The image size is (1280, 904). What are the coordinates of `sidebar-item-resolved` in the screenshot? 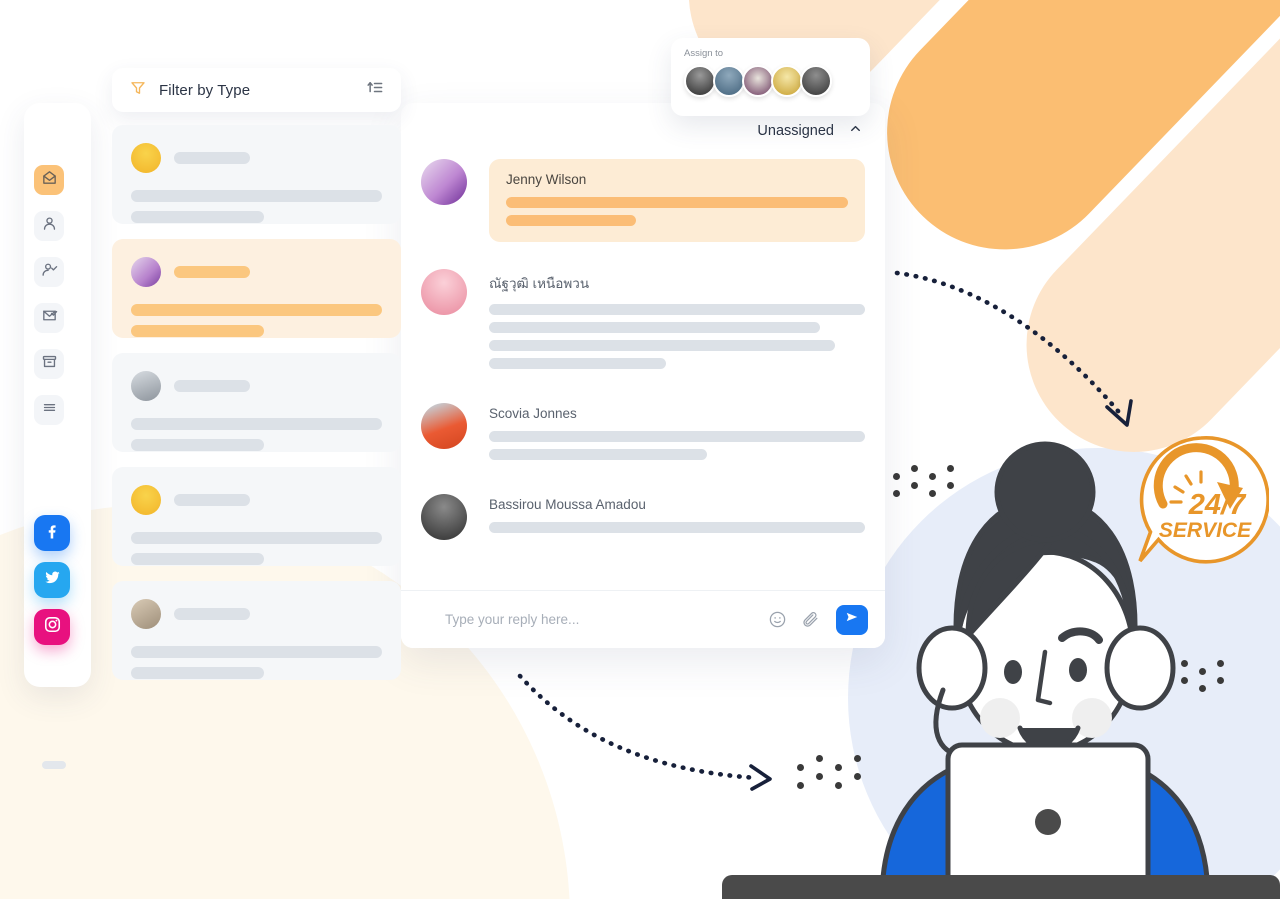 It's located at (49, 318).